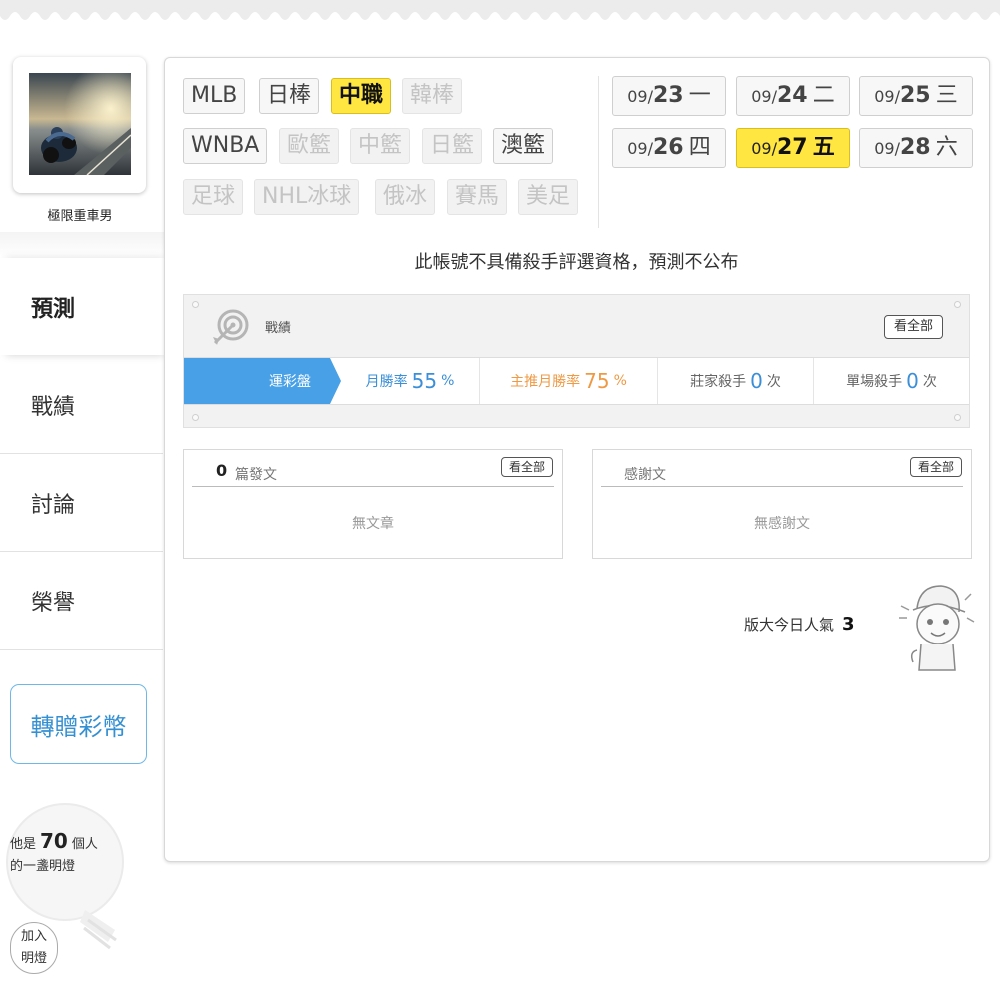 The width and height of the screenshot is (1000, 1000). What do you see at coordinates (278, 328) in the screenshot?
I see `record-title: 戰績` at bounding box center [278, 328].